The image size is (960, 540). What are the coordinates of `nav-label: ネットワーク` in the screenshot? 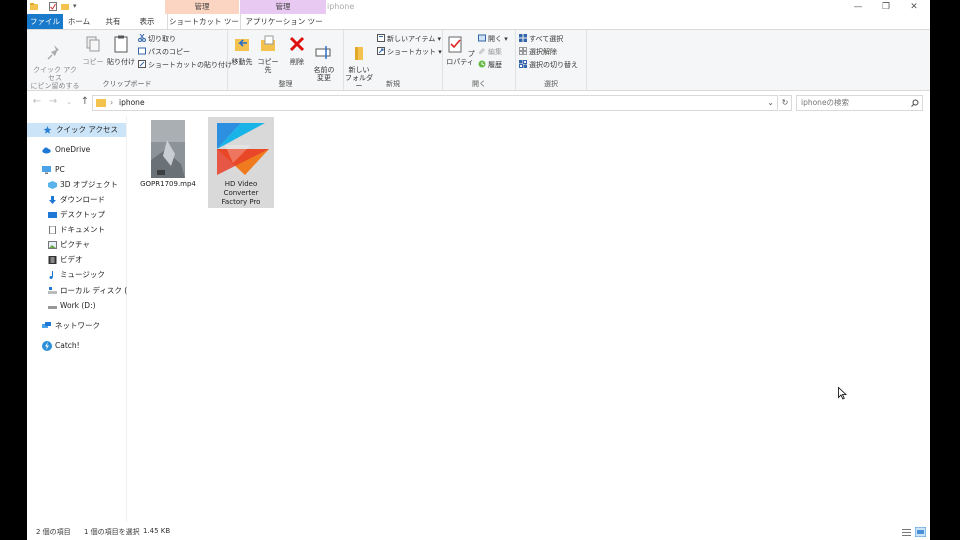 It's located at (77, 325).